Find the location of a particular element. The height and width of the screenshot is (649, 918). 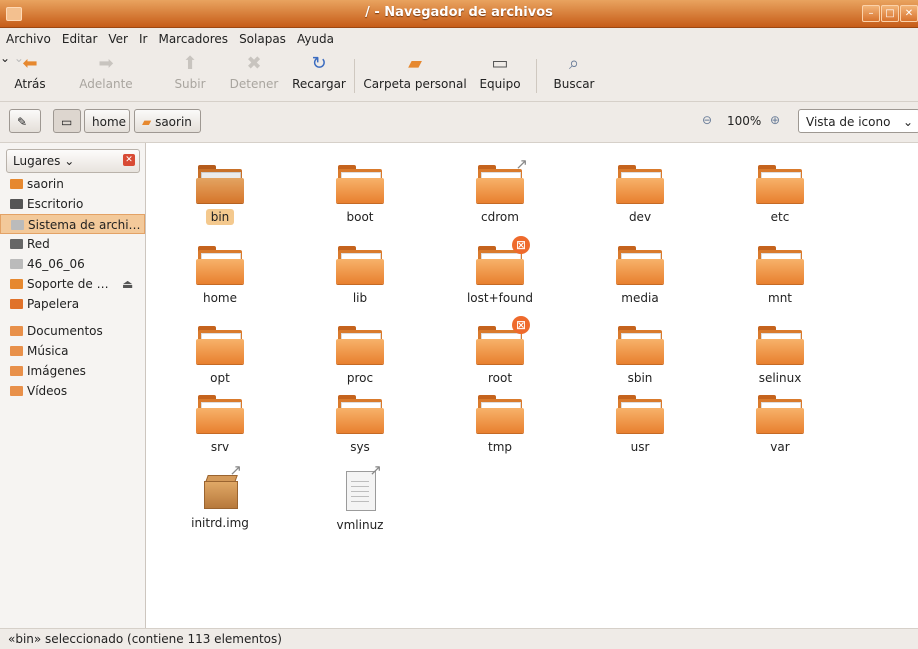

file-item: media is located at coordinates (640, 276).